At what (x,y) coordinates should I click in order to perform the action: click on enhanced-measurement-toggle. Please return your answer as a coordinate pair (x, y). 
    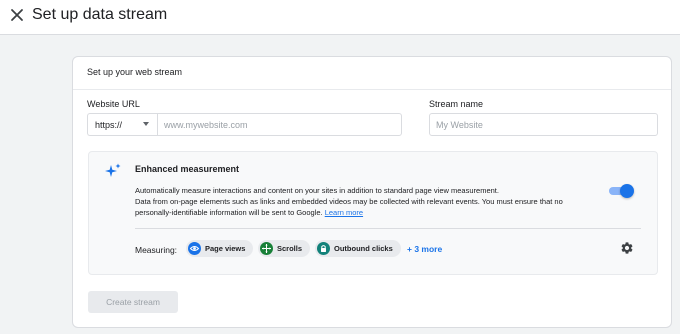
    Looking at the image, I should click on (621, 191).